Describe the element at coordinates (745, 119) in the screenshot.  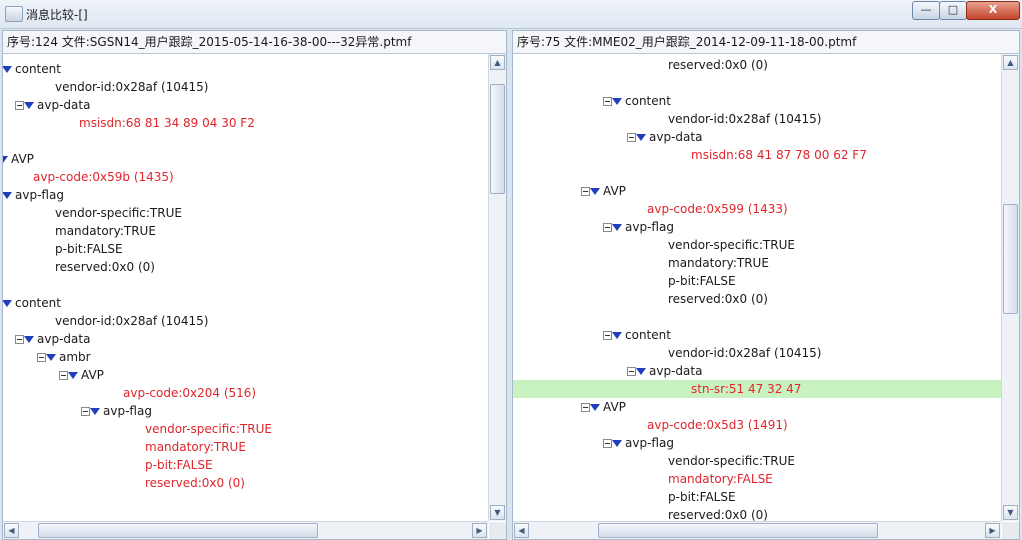
I see `tree-node-label: vendor-id:0x28af (10415)` at that location.